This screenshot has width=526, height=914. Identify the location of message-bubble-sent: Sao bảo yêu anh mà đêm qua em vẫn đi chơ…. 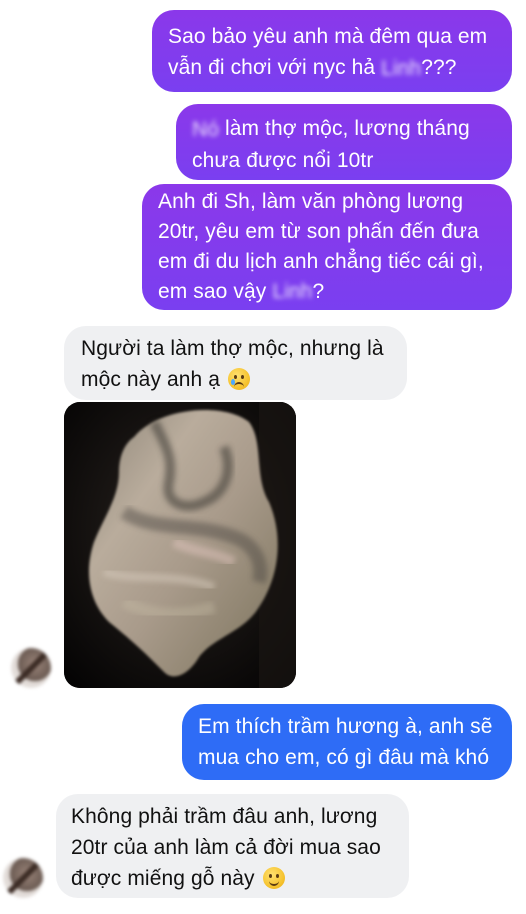
(332, 51).